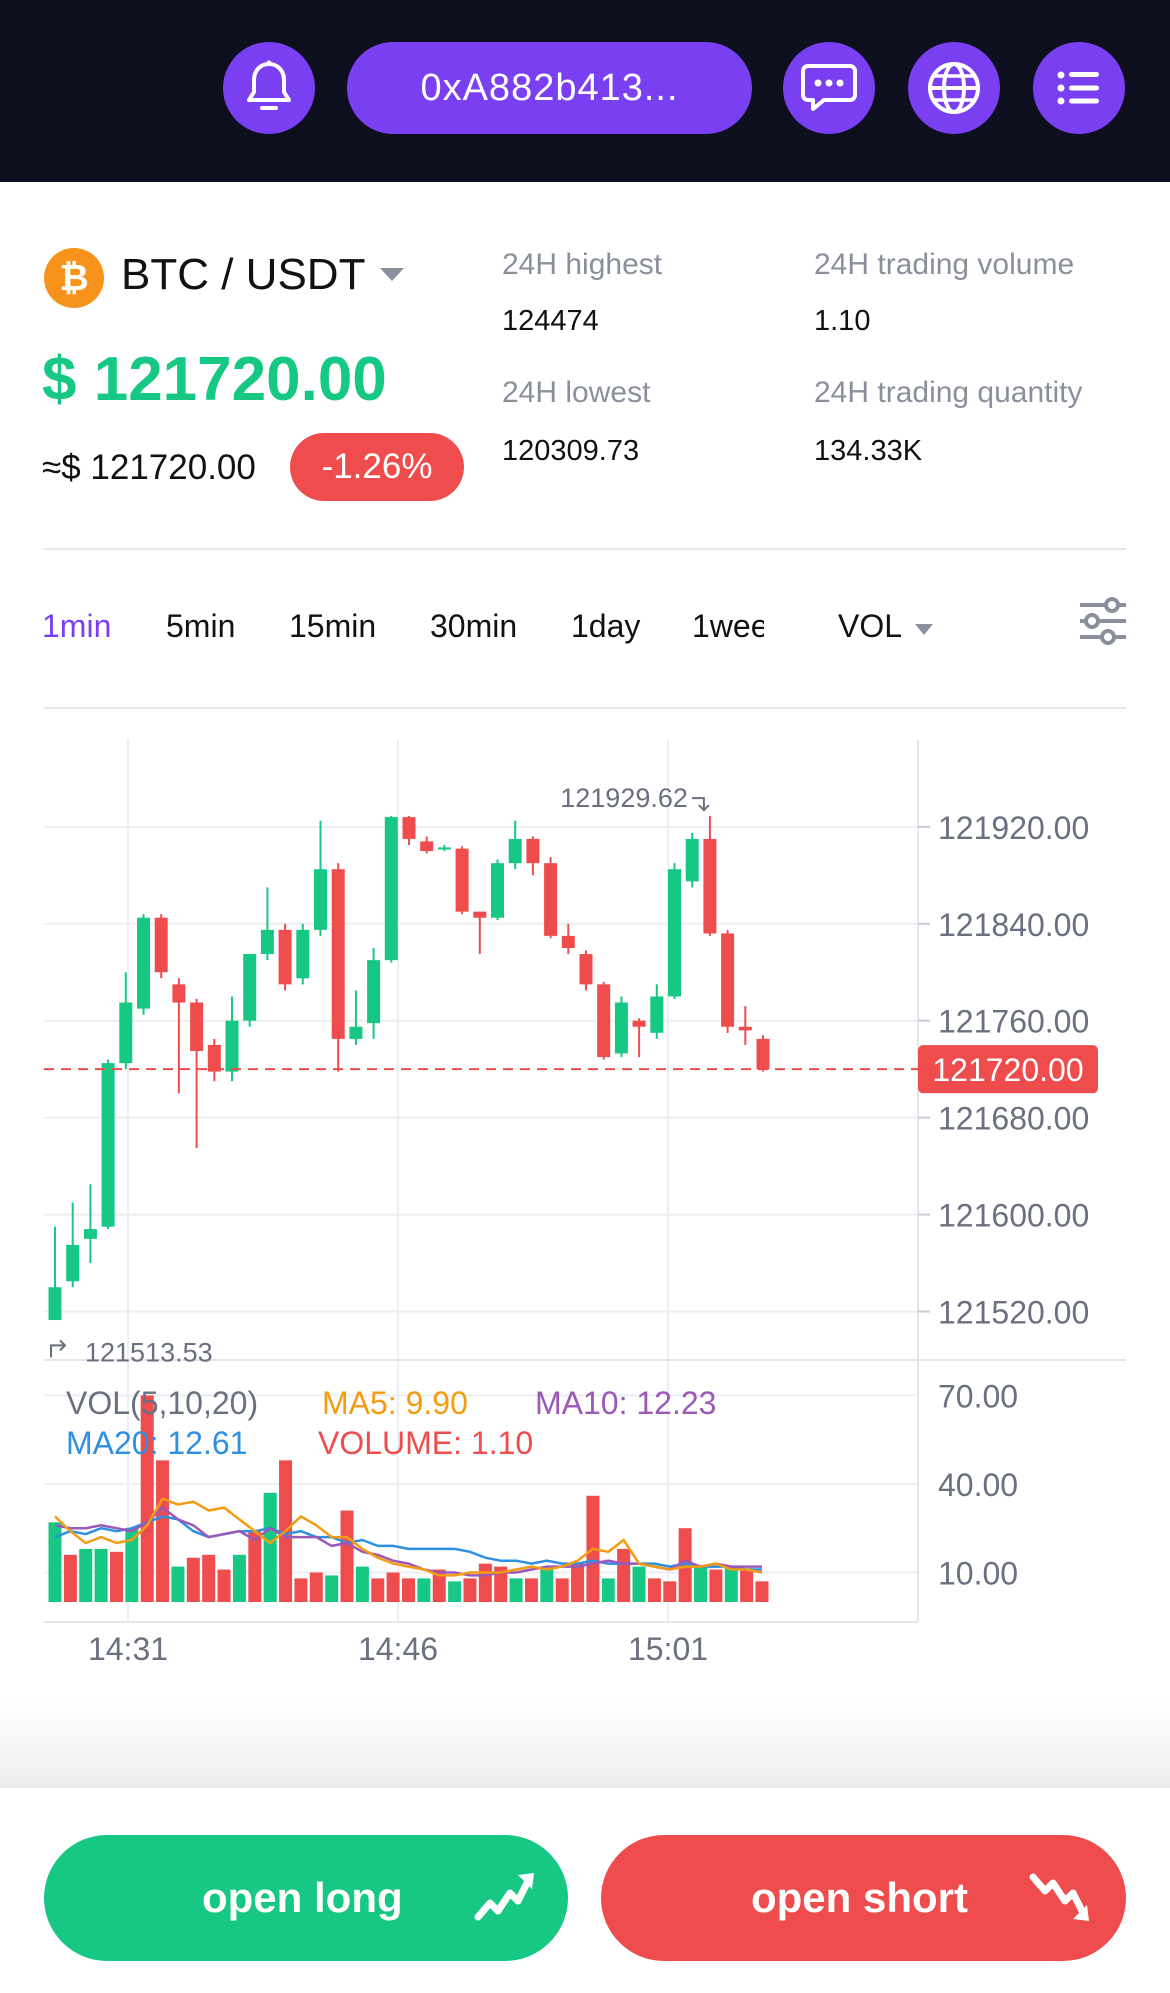  I want to click on open-long-label: open long, so click(302, 1897).